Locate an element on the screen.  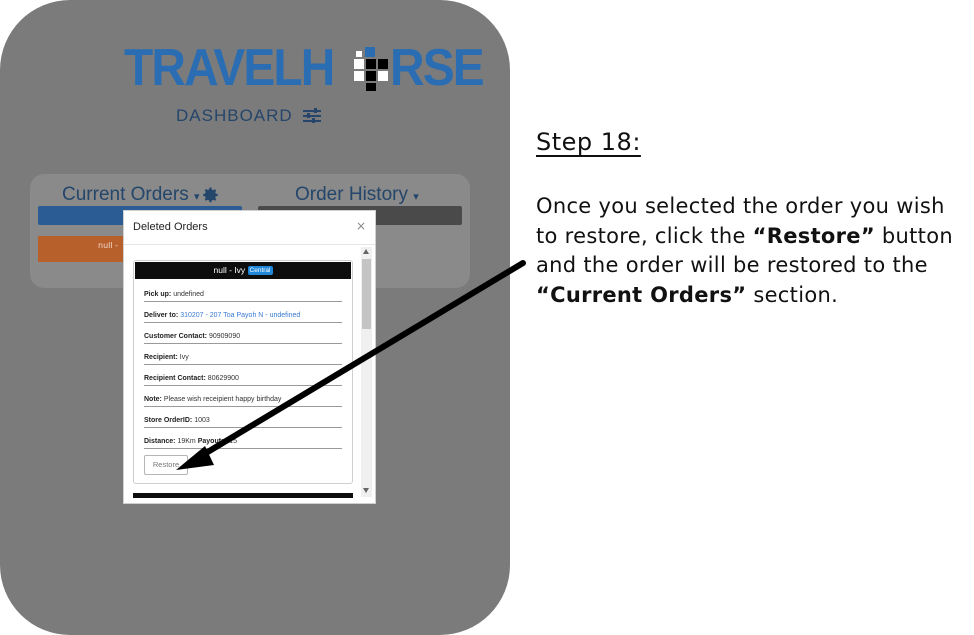
field-recipient-contact: Recipient Contact: 80629900 is located at coordinates (243, 380).